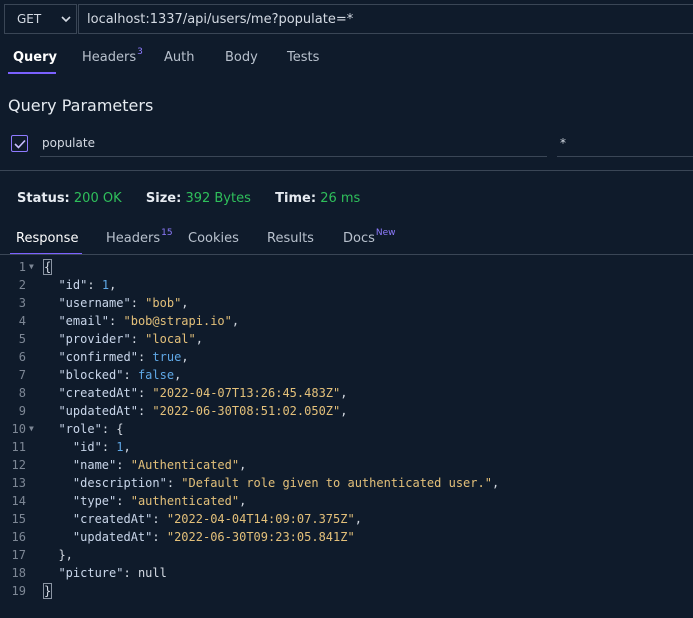  Describe the element at coordinates (346, 321) in the screenshot. I see `code-line: 4 "email": "bob@strapi.io",` at that location.